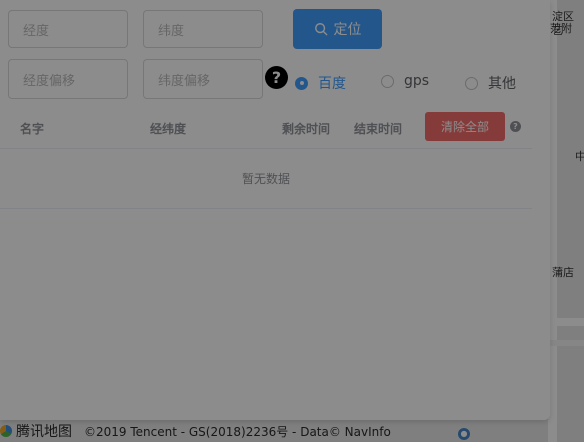  Describe the element at coordinates (332, 84) in the screenshot. I see `radio-label: 百度` at that location.